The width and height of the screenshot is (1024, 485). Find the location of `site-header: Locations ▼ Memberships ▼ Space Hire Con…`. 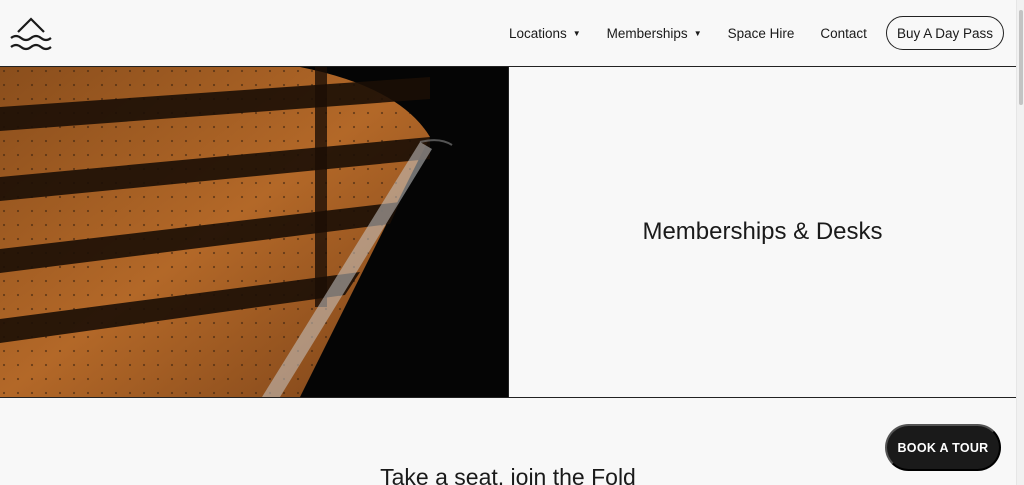

site-header: Locations ▼ Memberships ▼ Space Hire Con… is located at coordinates (508, 33).